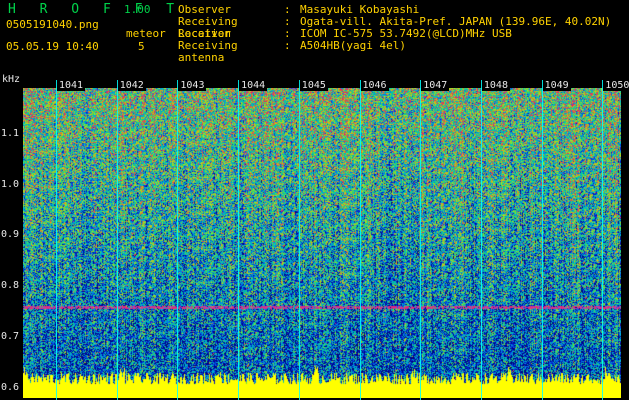 The height and width of the screenshot is (400, 629). I want to click on y-tick-label: 0.6, so click(10, 387).